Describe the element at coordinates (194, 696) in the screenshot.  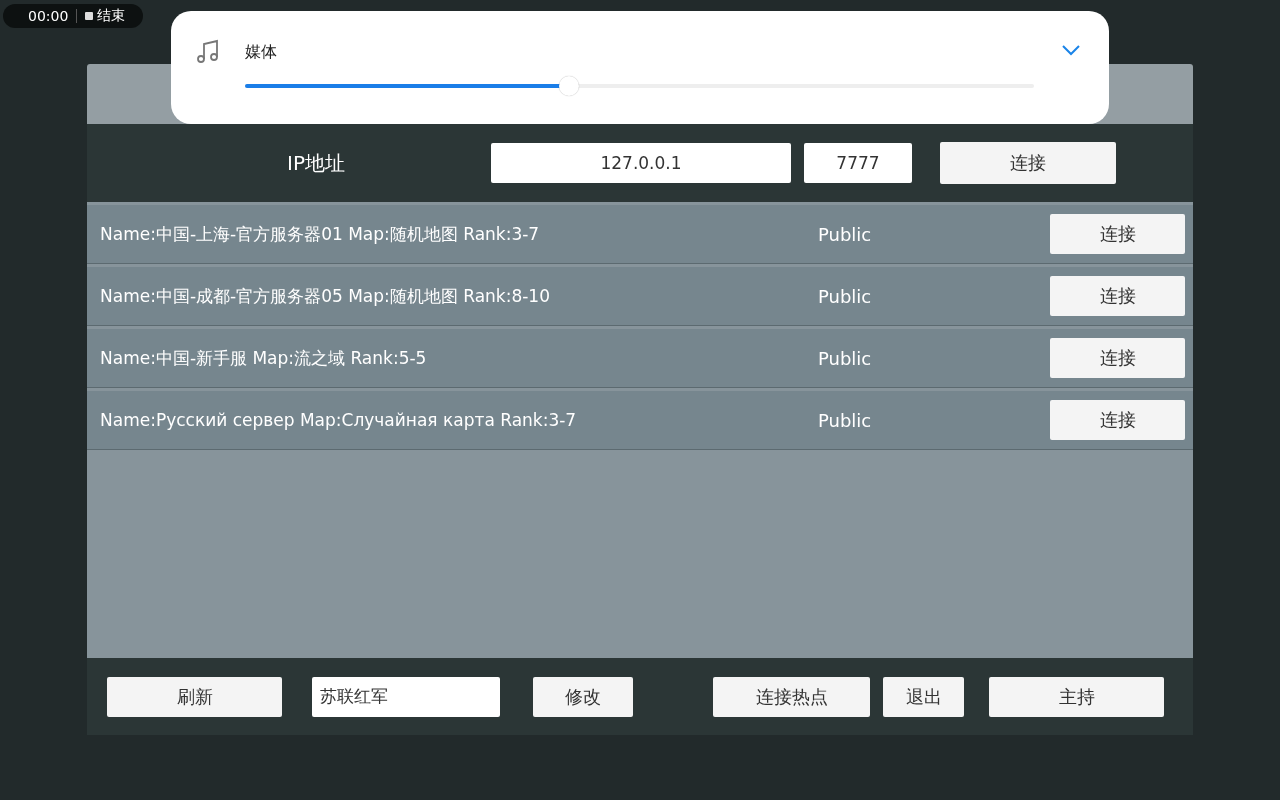
I see `refresh-button: 刷新` at that location.